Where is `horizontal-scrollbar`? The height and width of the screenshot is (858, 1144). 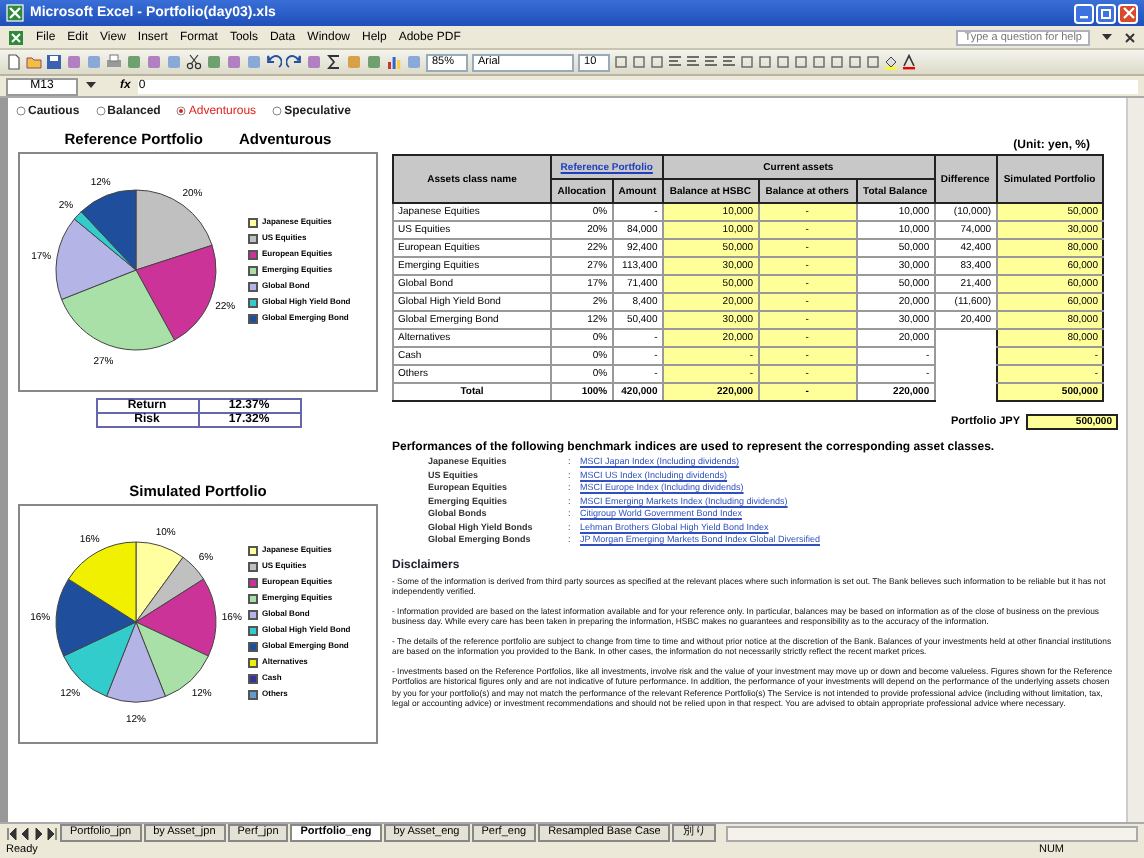
horizontal-scrollbar is located at coordinates (932, 833).